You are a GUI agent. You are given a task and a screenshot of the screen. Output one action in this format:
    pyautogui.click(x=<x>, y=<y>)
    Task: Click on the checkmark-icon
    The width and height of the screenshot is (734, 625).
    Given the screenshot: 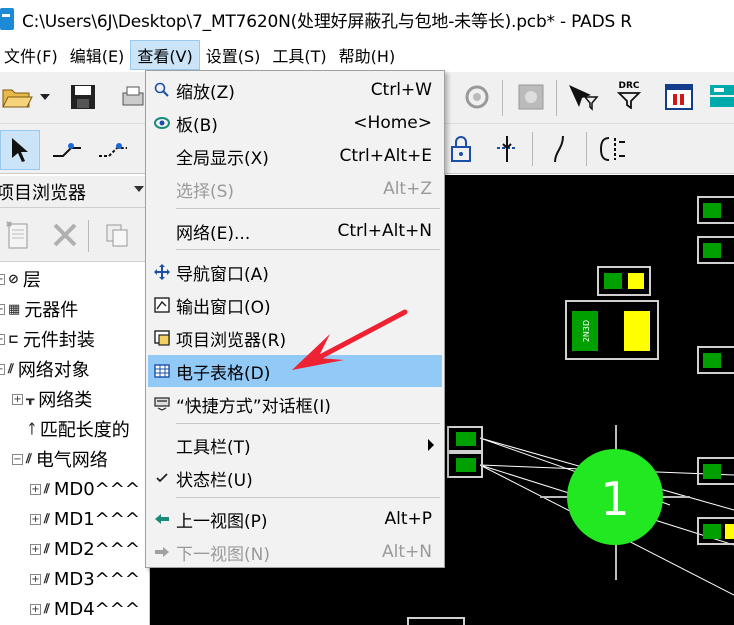 What is the action you would take?
    pyautogui.click(x=162, y=478)
    